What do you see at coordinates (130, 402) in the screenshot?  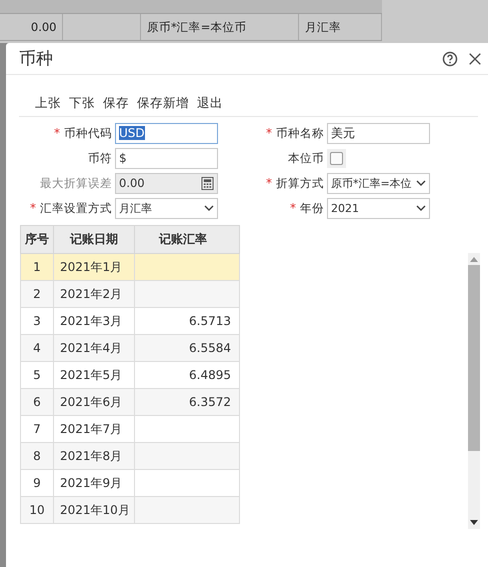 I see `table-row: 6 2021年6月 6.3572` at bounding box center [130, 402].